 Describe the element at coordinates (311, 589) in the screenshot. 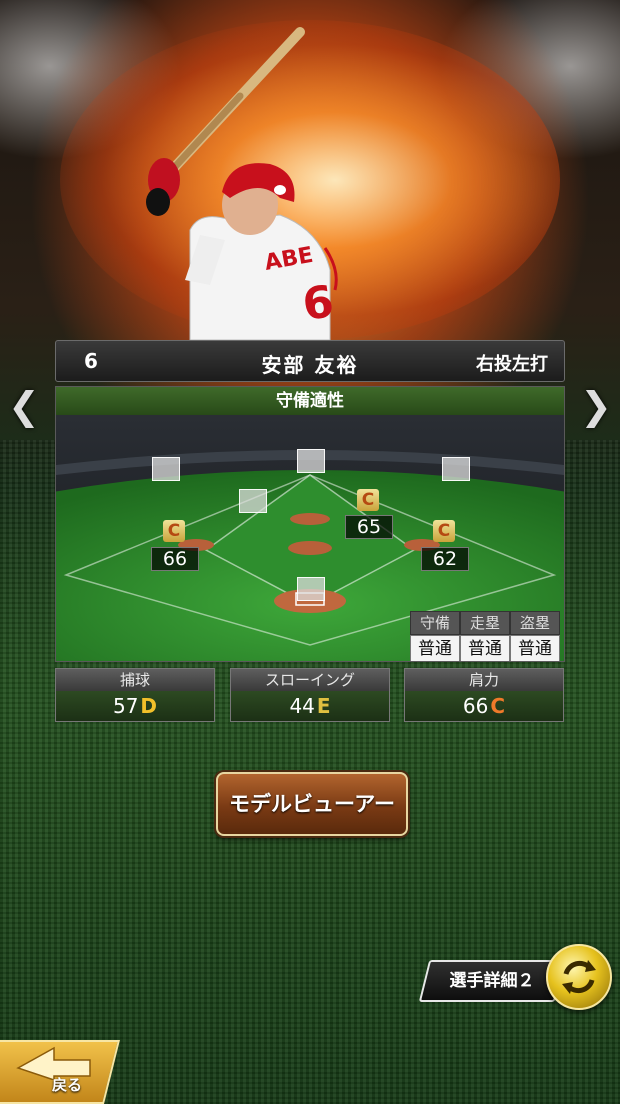

I see `position-marker-c` at that location.